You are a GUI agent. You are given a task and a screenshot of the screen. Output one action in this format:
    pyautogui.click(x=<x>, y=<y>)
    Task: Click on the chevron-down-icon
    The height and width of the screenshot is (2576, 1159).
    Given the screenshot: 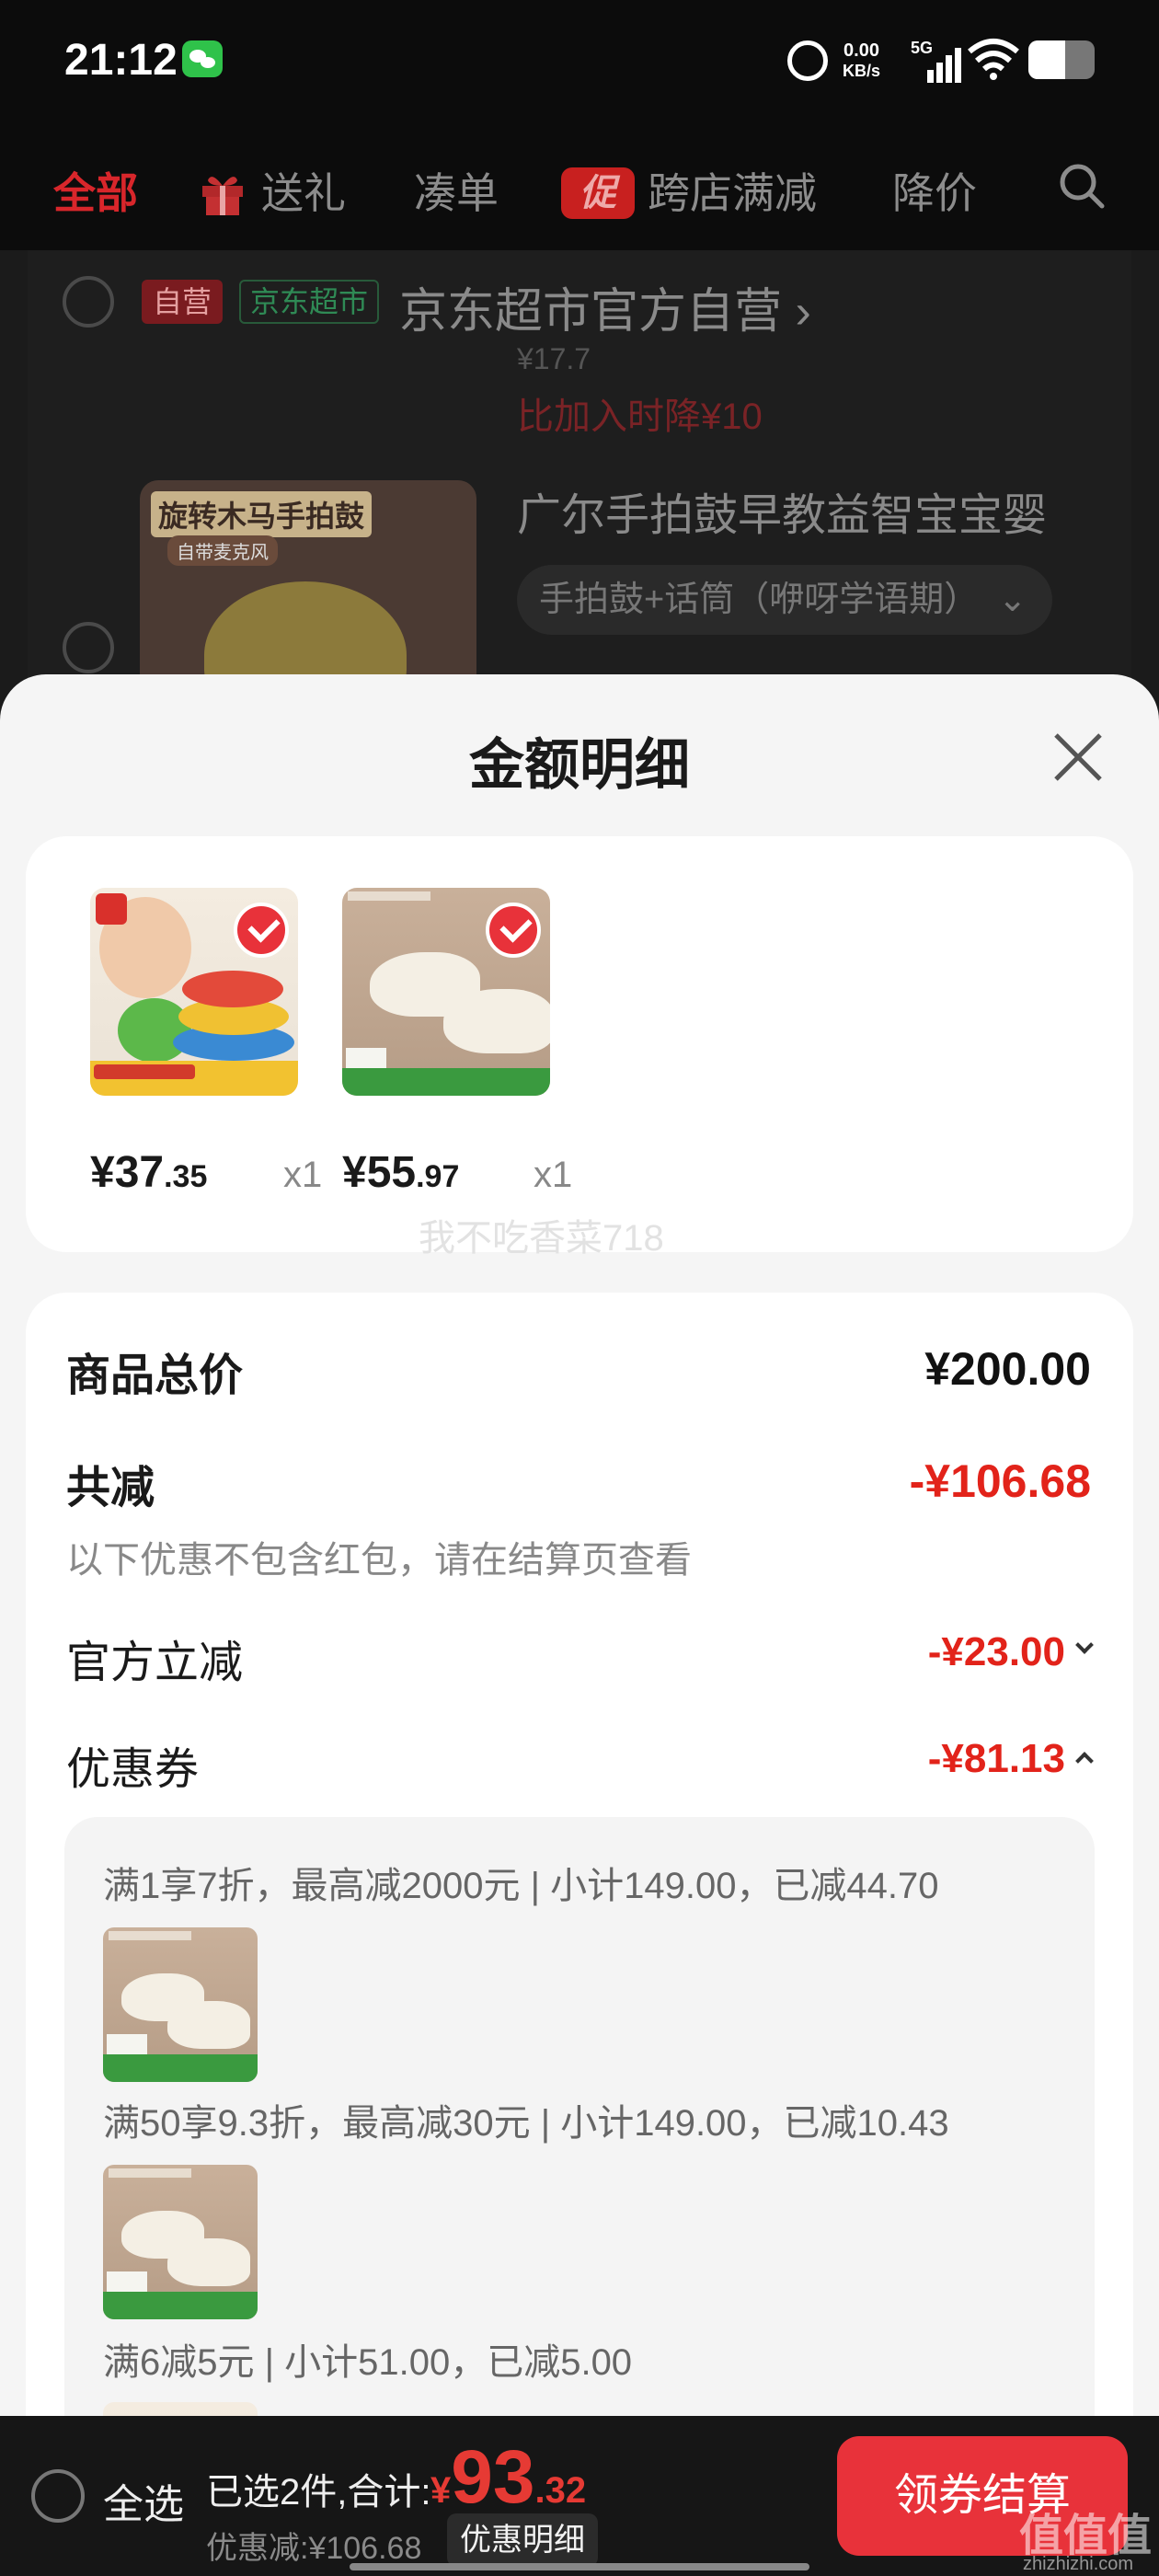 What is the action you would take?
    pyautogui.click(x=1084, y=1645)
    